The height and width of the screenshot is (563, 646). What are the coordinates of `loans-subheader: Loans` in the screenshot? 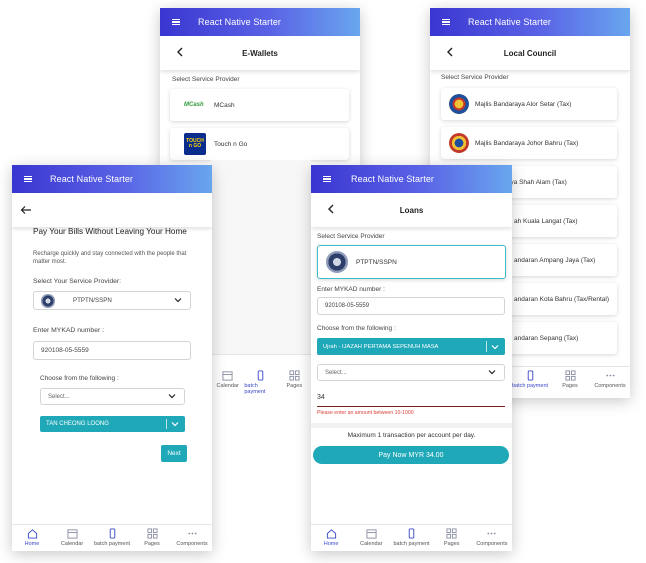 It's located at (411, 210).